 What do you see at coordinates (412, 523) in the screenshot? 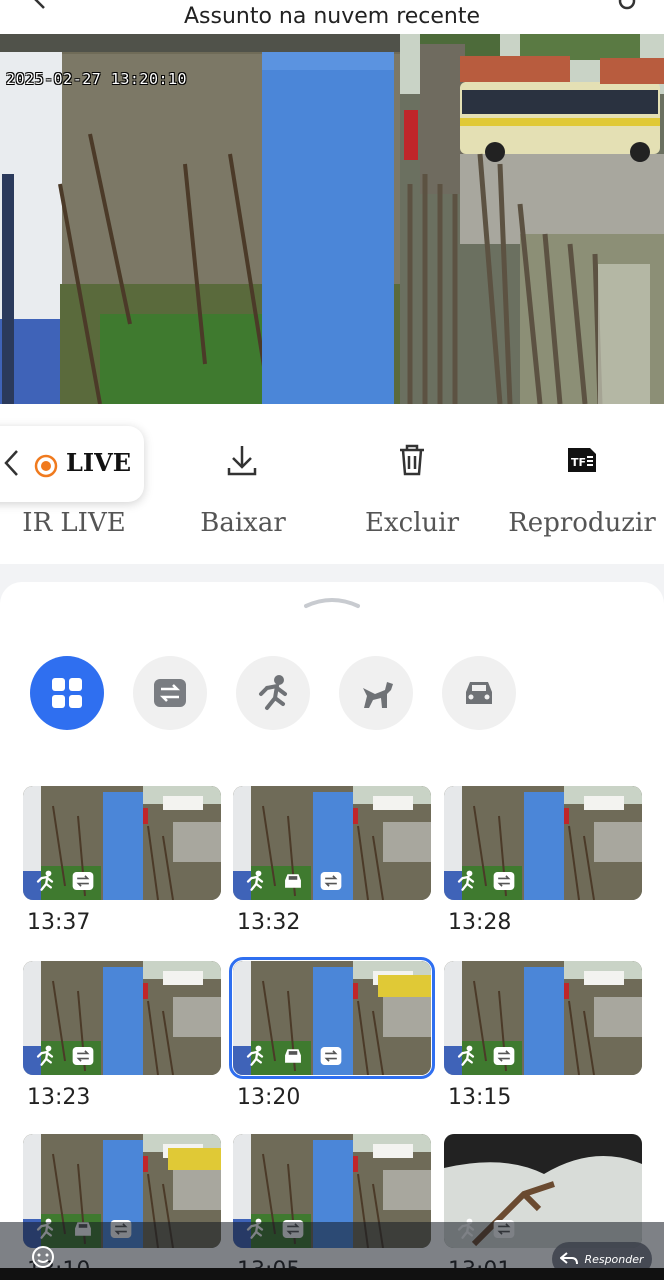
I see `delete-label: Excluir` at bounding box center [412, 523].